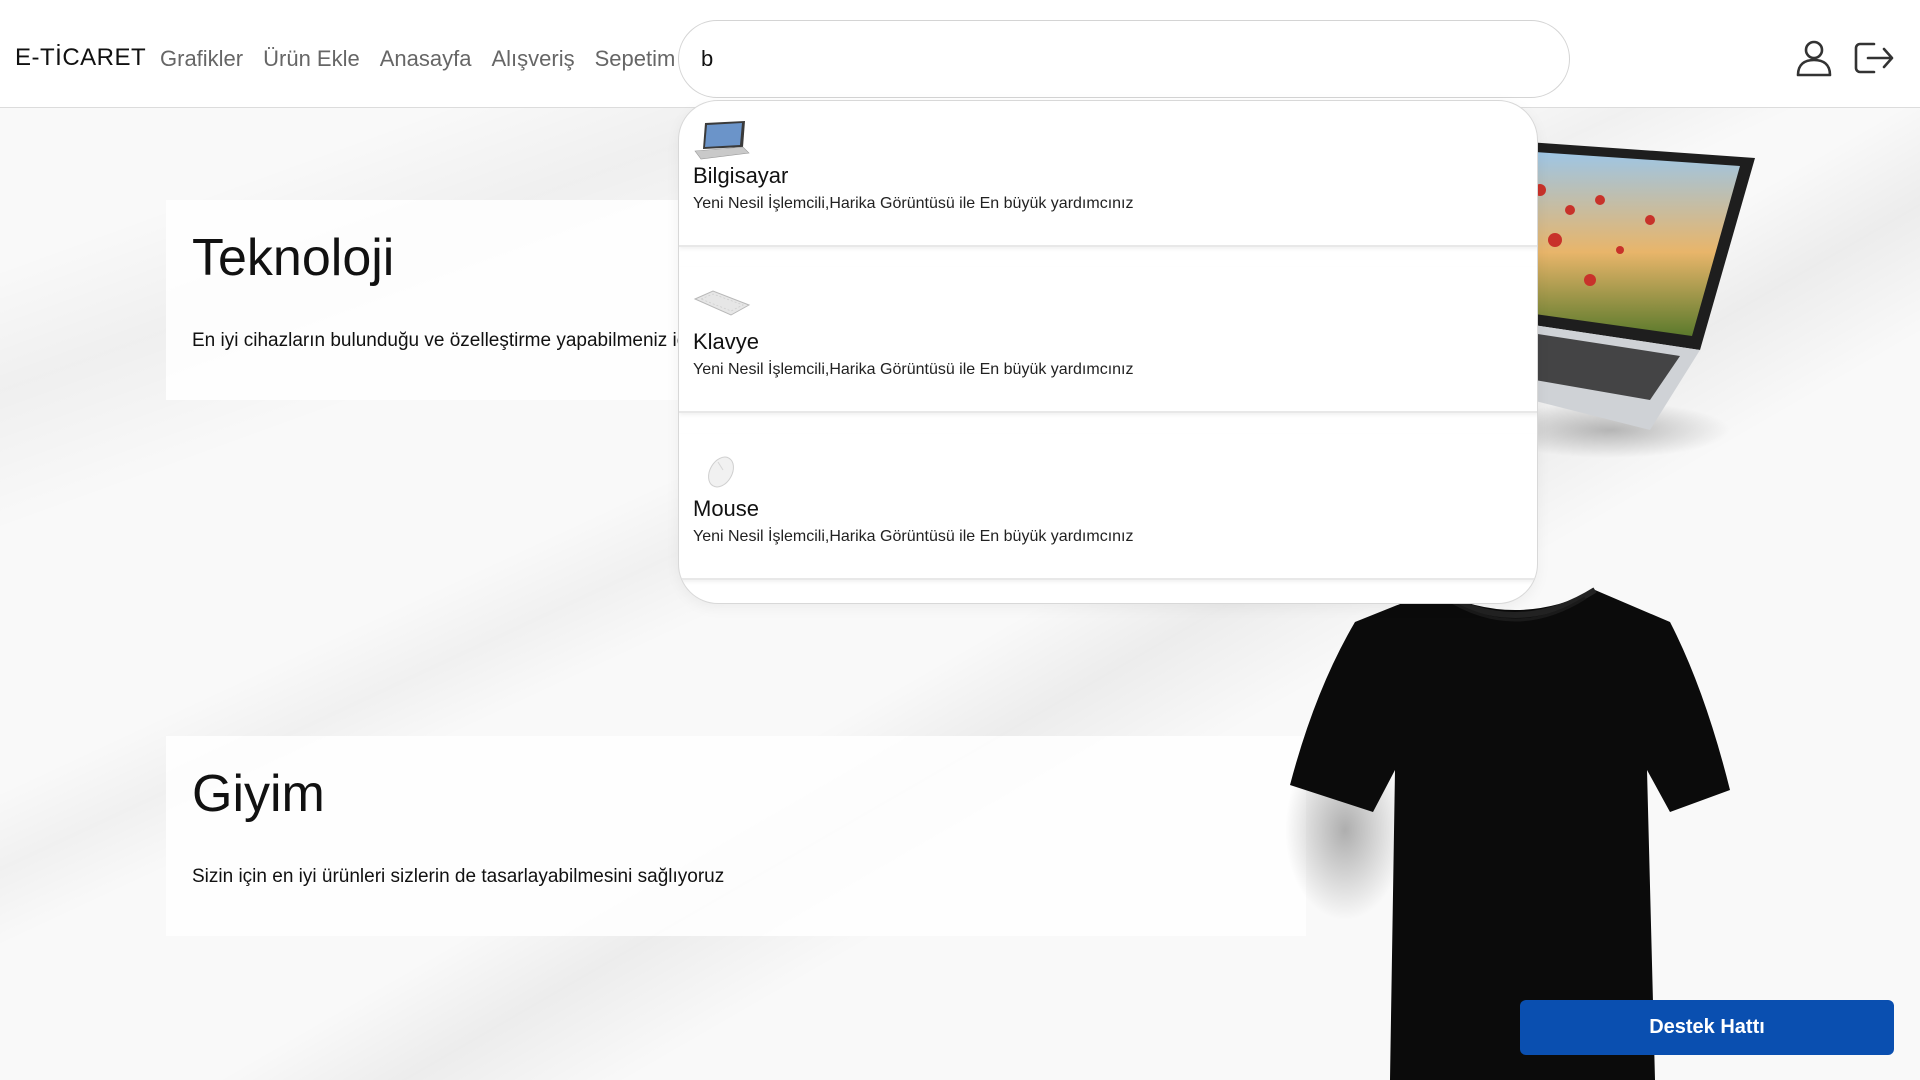 The image size is (1920, 1080). I want to click on nav-link-alisveris: Alışveriş, so click(532, 59).